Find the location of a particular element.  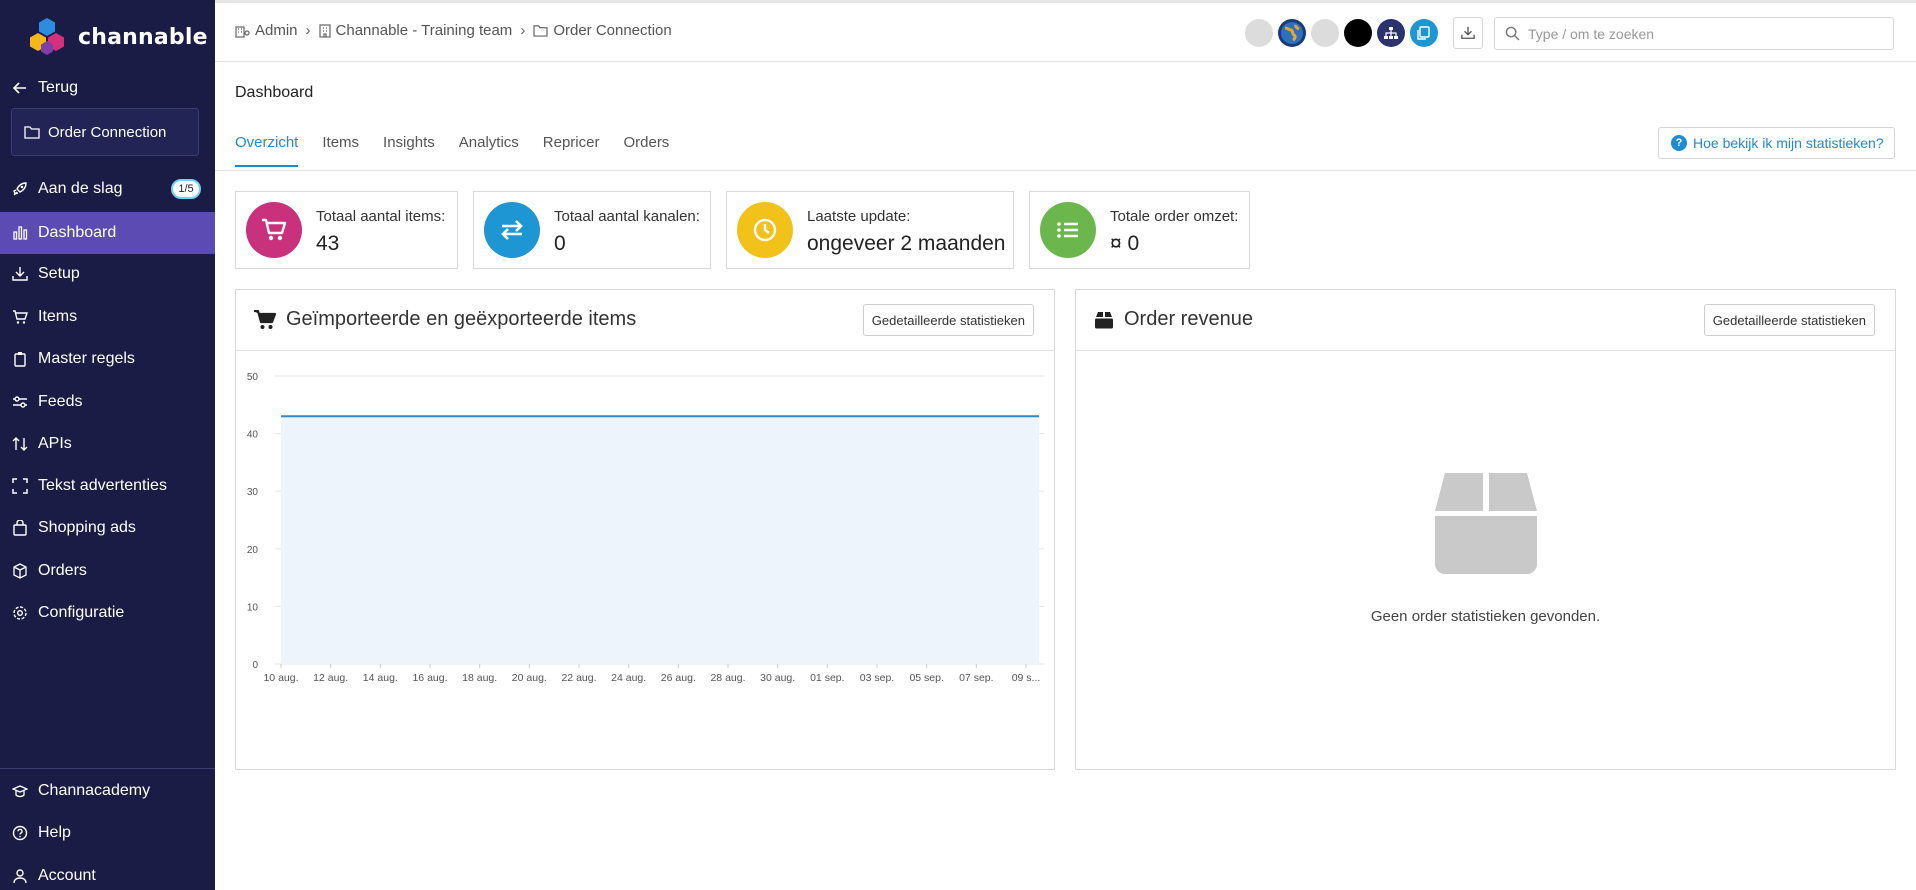

x-tick-label: 10 aug. is located at coordinates (280, 678).